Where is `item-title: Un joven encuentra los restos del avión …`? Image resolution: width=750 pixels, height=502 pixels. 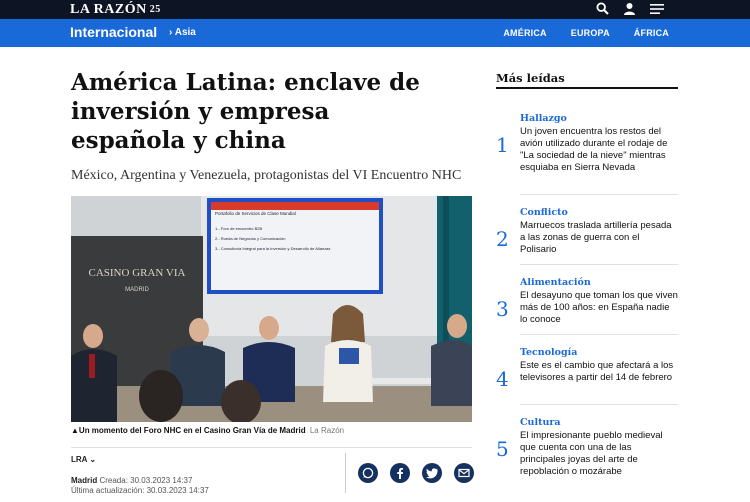
item-title: Un joven encuentra los restos del avión … is located at coordinates (599, 150).